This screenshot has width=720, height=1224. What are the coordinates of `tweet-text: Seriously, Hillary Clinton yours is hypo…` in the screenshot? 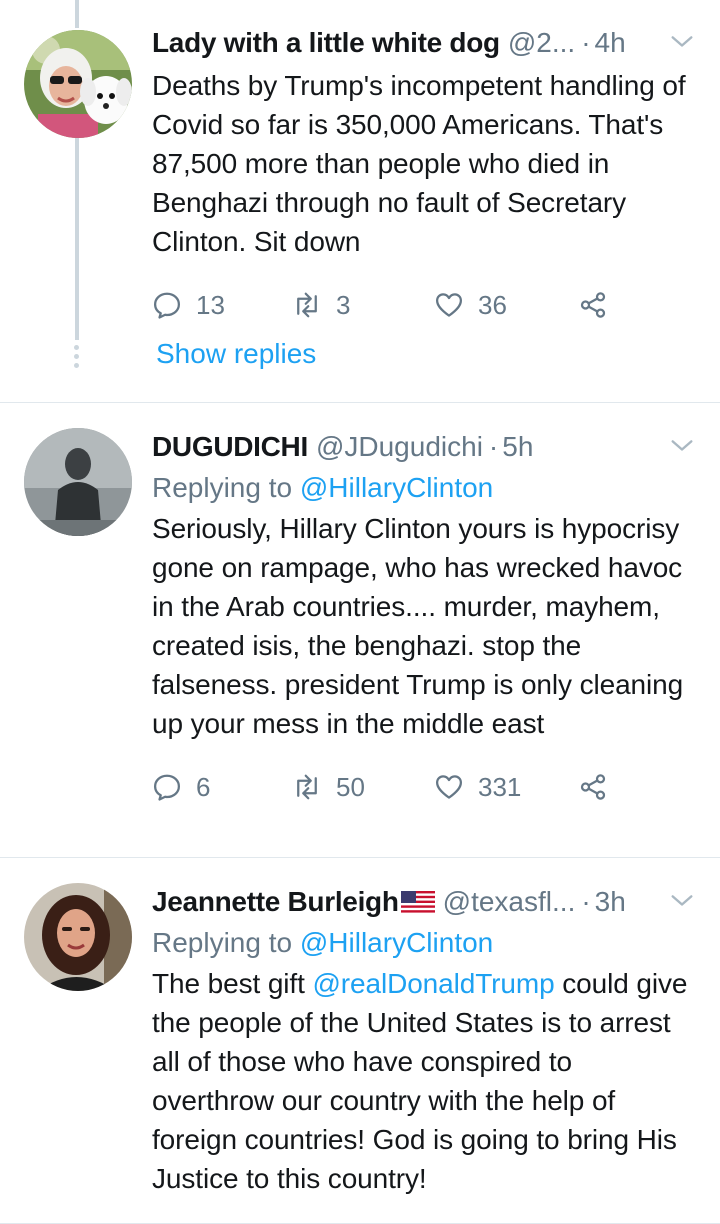 It's located at (418, 626).